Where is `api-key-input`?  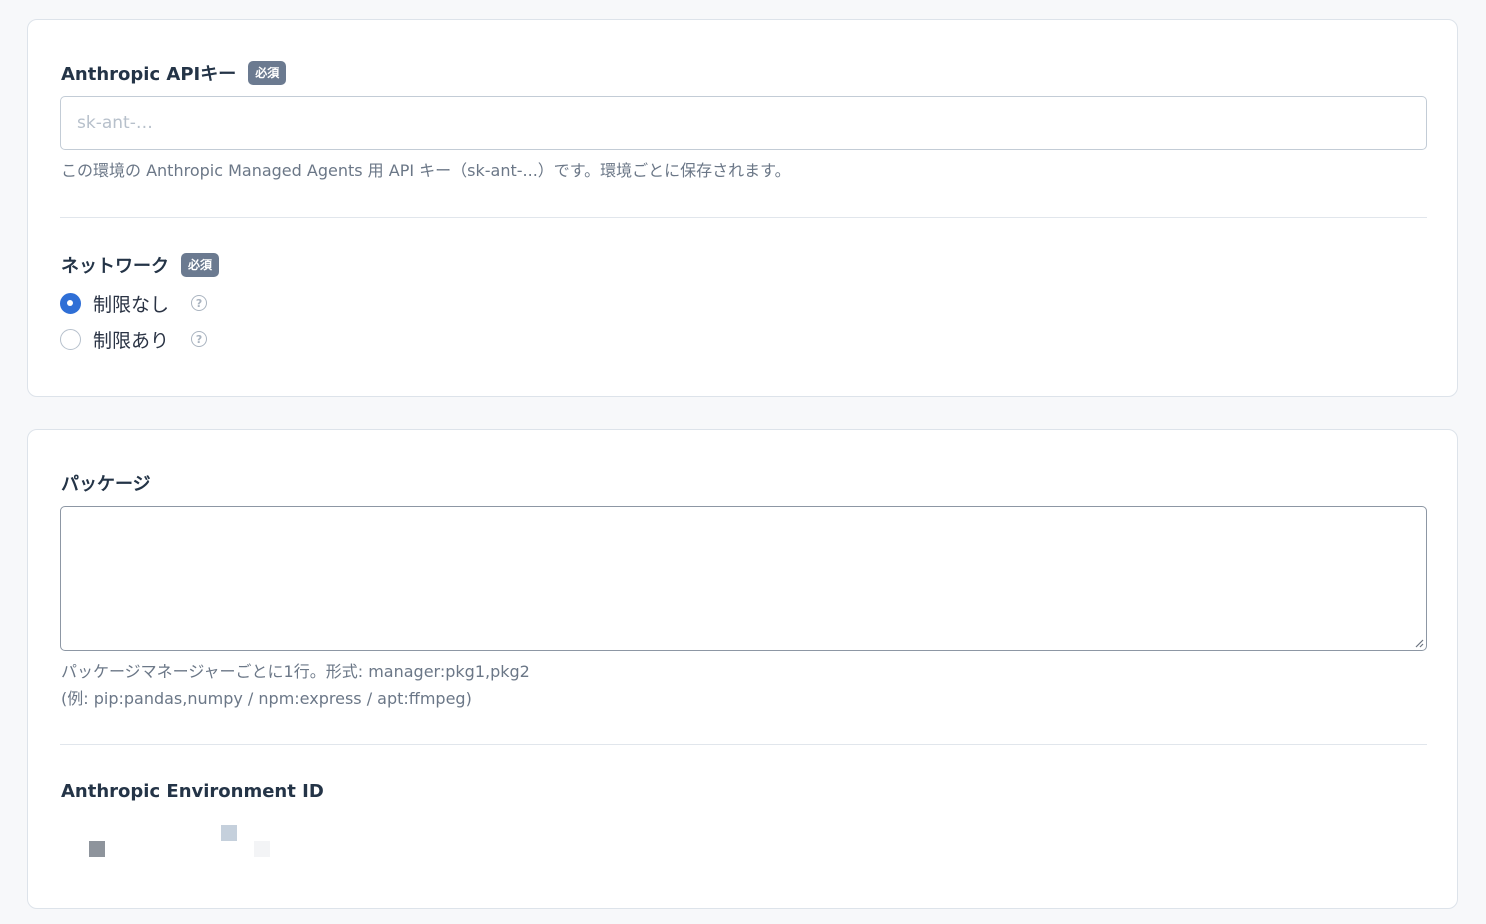
api-key-input is located at coordinates (743, 123).